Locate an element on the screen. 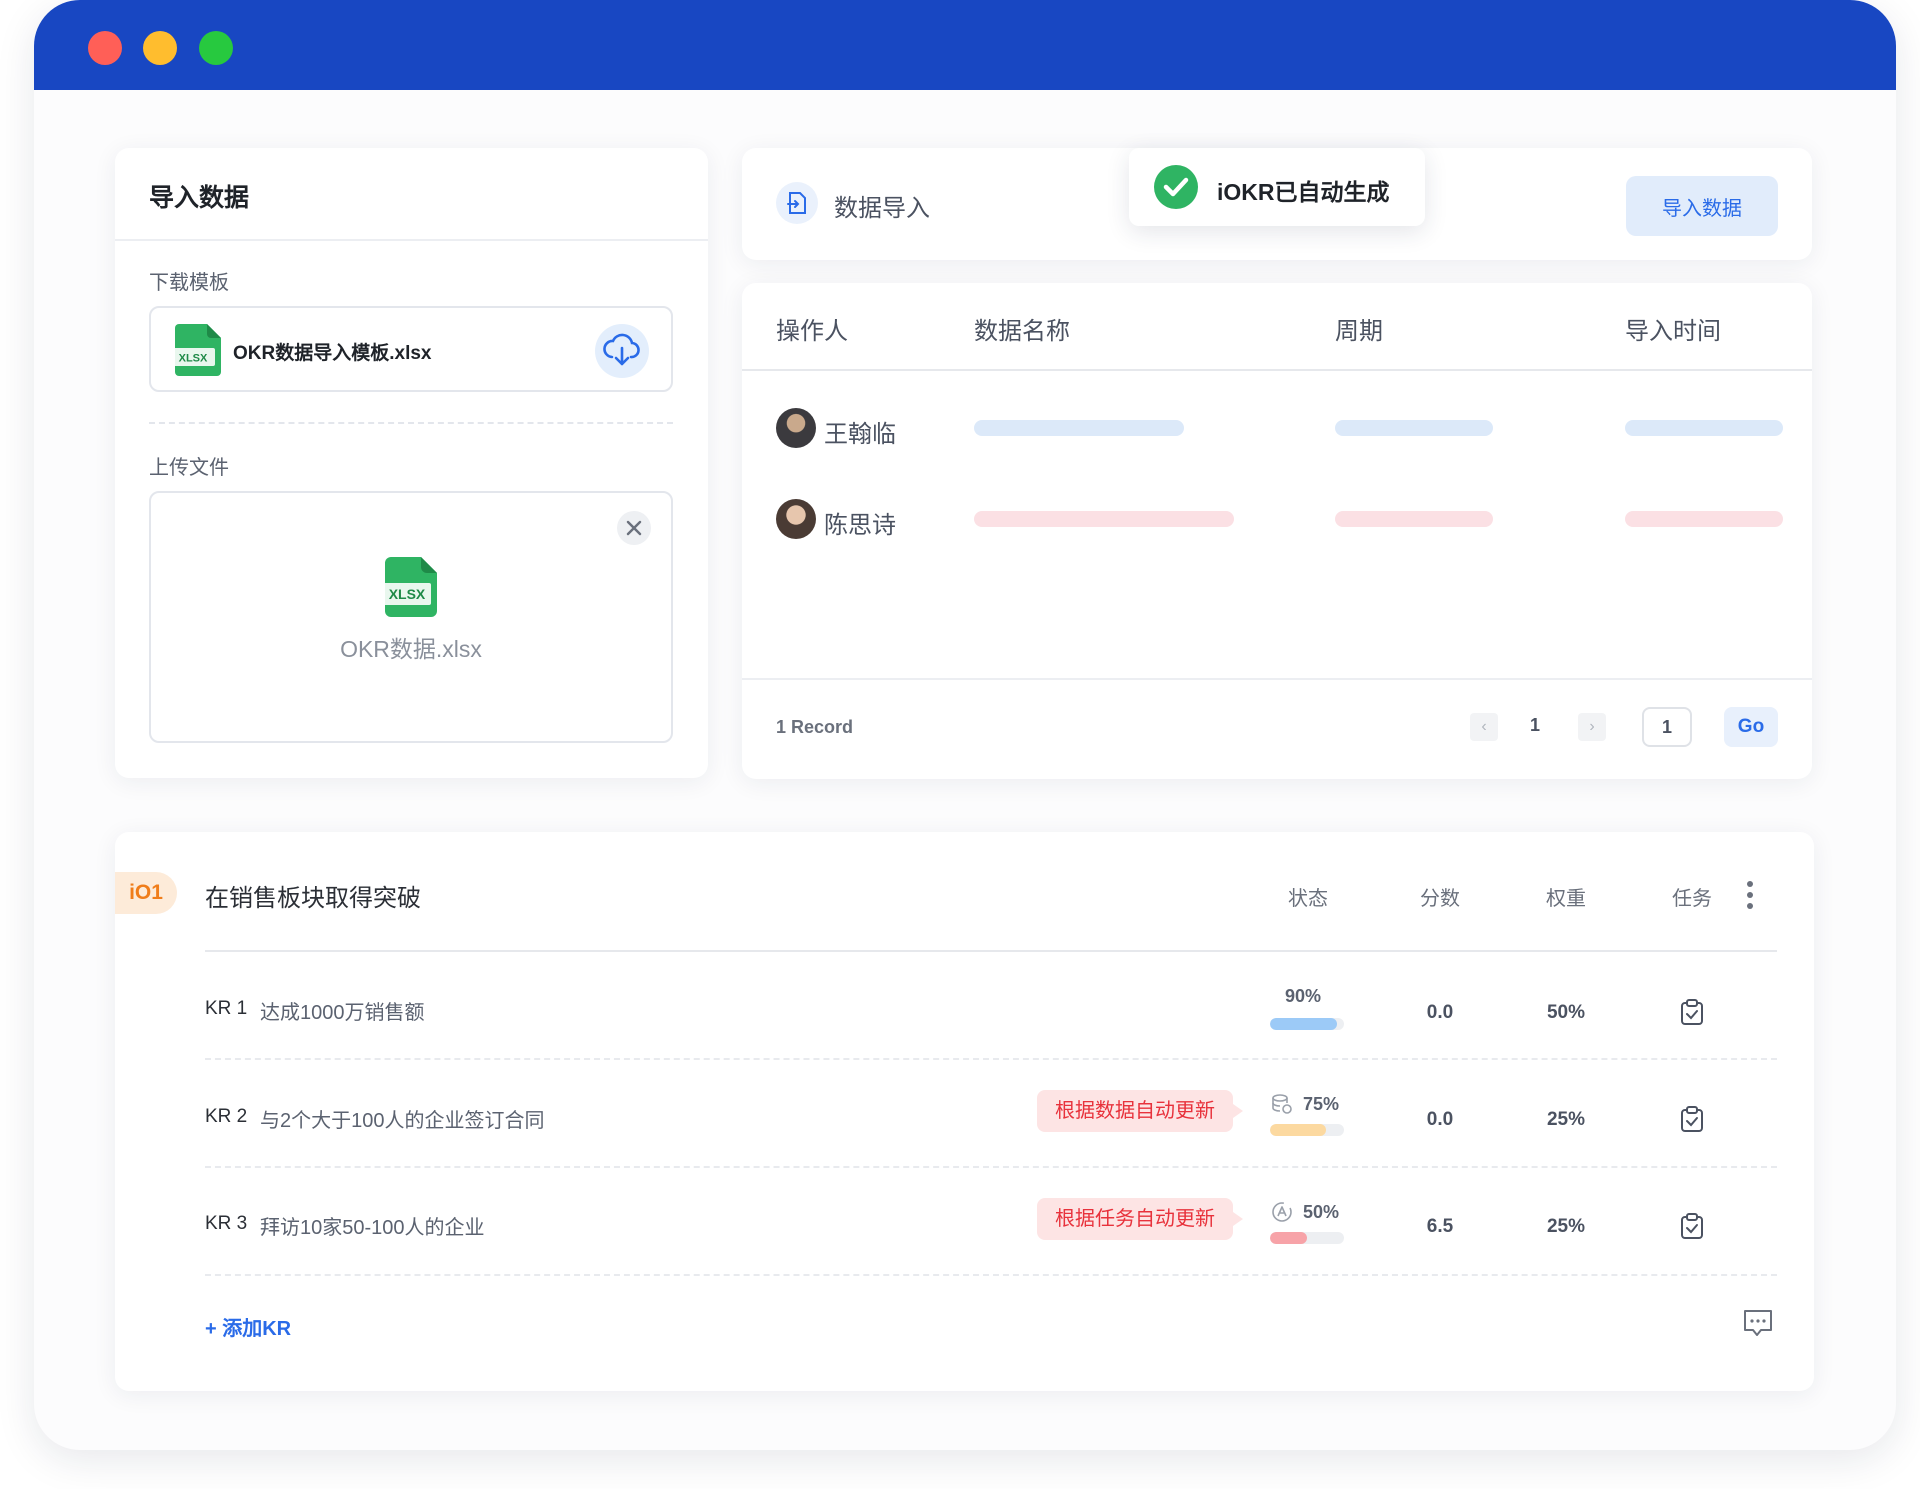 This screenshot has width=1920, height=1489. kr-progress-label: 90% is located at coordinates (1303, 996).